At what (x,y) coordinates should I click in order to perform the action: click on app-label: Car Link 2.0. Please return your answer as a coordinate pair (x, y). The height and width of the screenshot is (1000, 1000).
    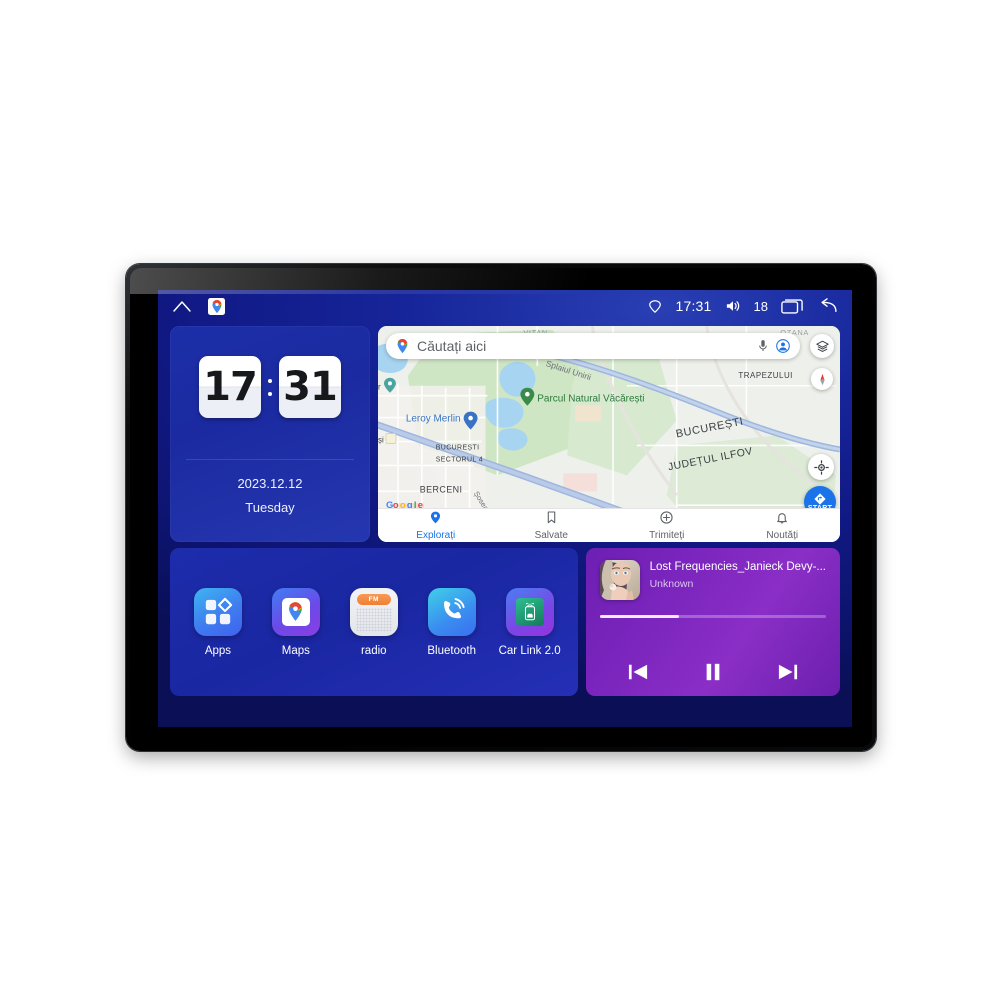
    Looking at the image, I should click on (529, 650).